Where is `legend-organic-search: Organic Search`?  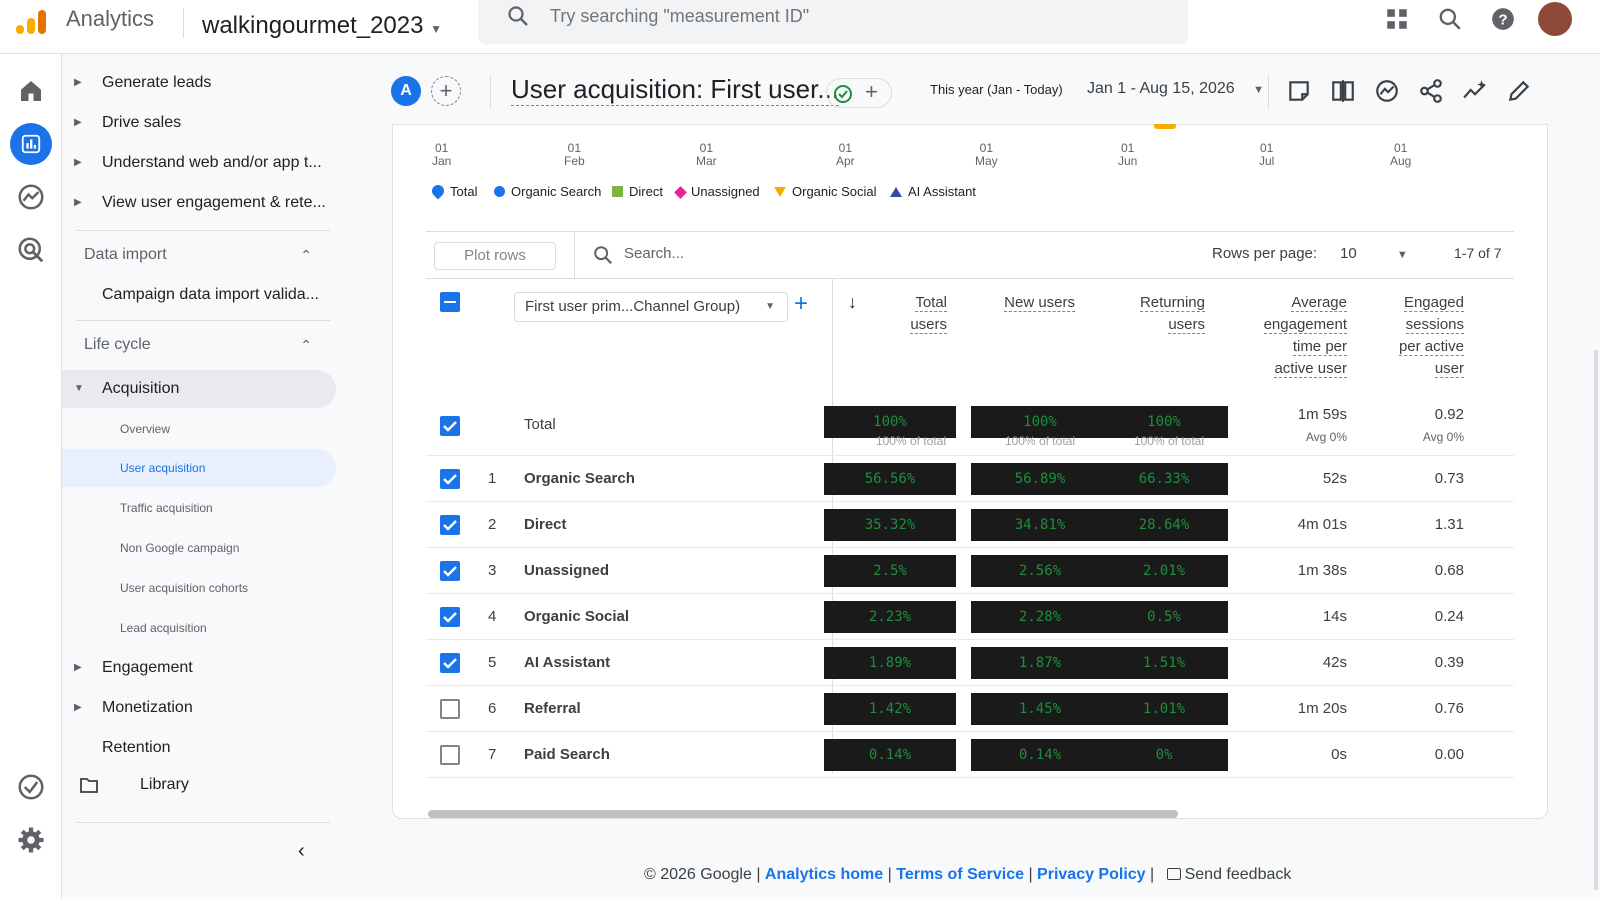 legend-organic-search: Organic Search is located at coordinates (547, 191).